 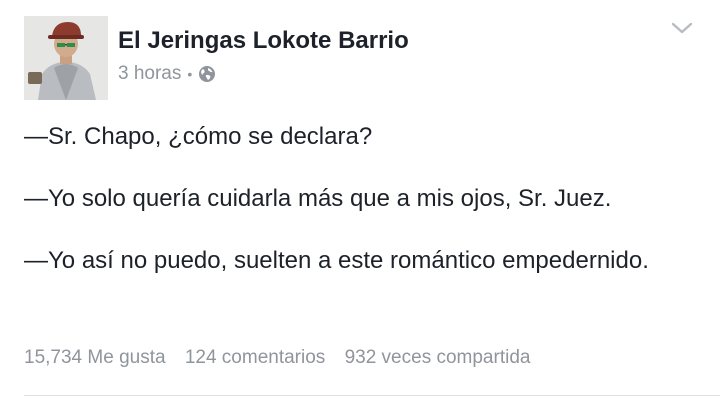 I want to click on chevron-down-icon, so click(x=682, y=28).